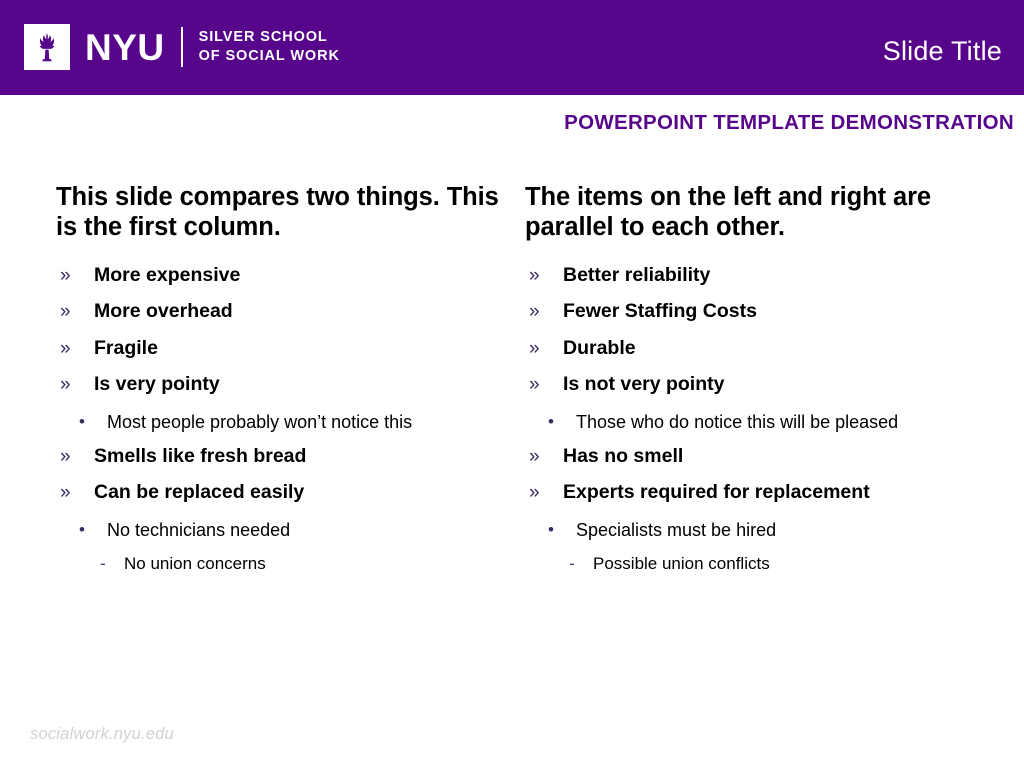  What do you see at coordinates (284, 311) in the screenshot?
I see `list-item: » More overhead` at bounding box center [284, 311].